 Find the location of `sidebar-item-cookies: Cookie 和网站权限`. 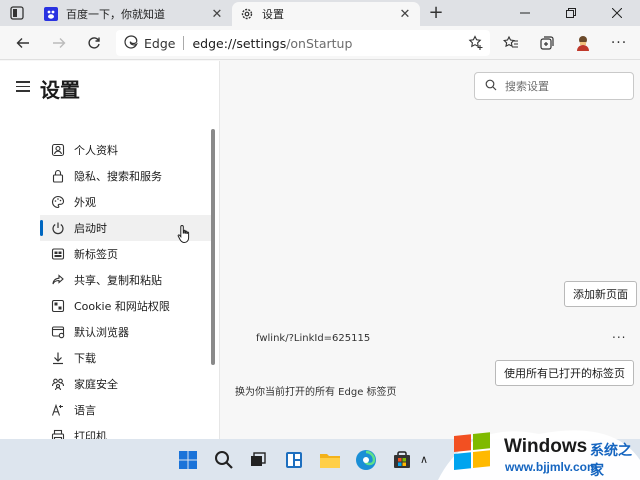

sidebar-item-cookies: Cookie 和网站权限 is located at coordinates (126, 306).